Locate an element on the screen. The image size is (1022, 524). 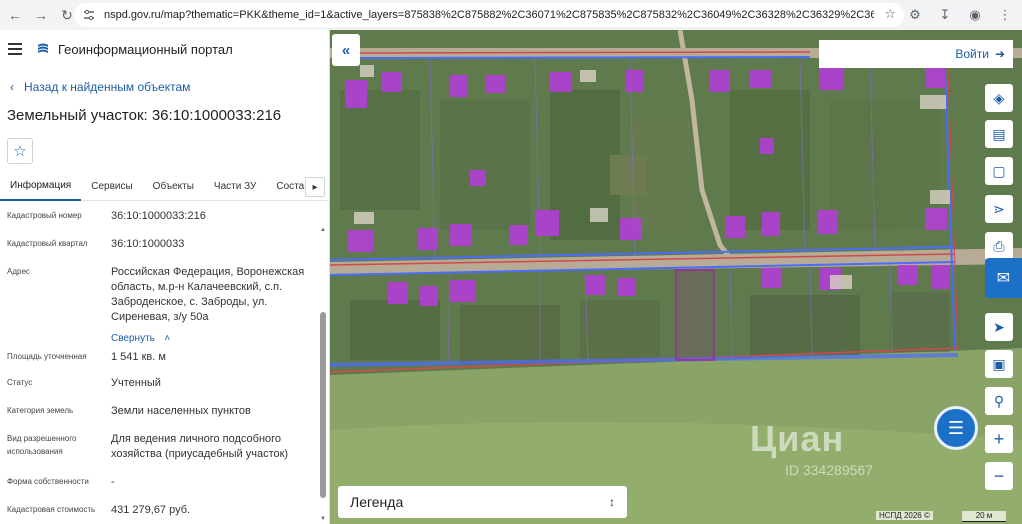
print-icon: ⎙ is located at coordinates (999, 245).